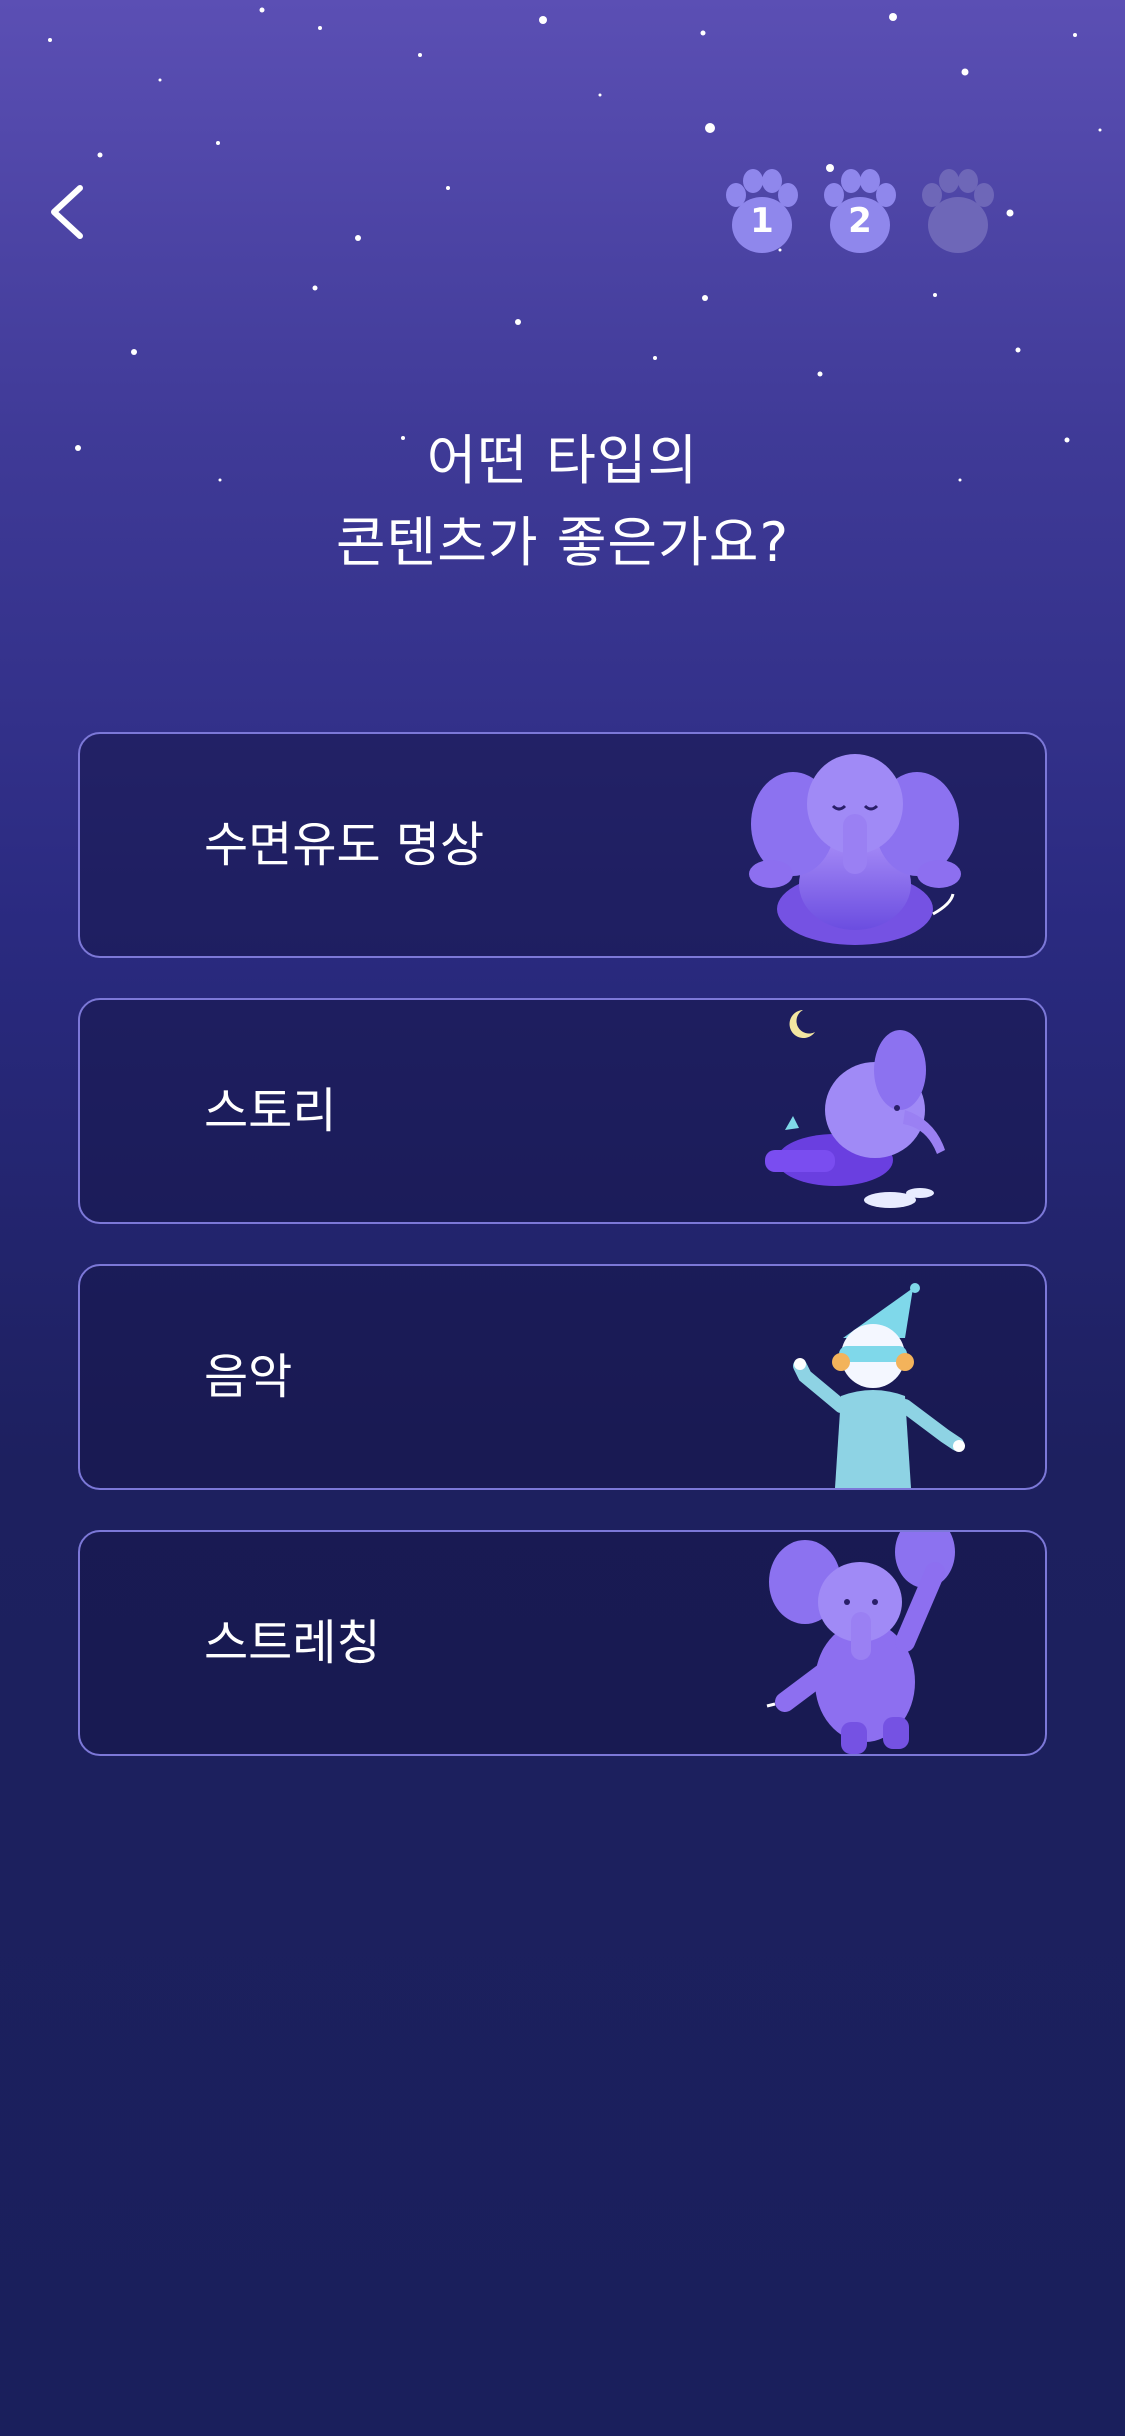 This screenshot has height=2436, width=1125. Describe the element at coordinates (562, 845) in the screenshot. I see `option-meditation: 수면유도 명상` at that location.